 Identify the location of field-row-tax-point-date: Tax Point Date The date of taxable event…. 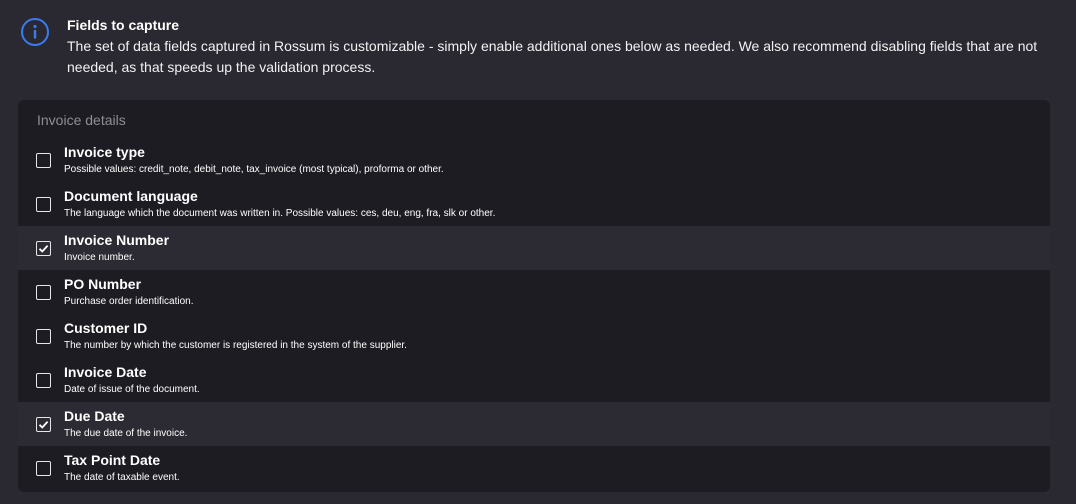
(534, 468).